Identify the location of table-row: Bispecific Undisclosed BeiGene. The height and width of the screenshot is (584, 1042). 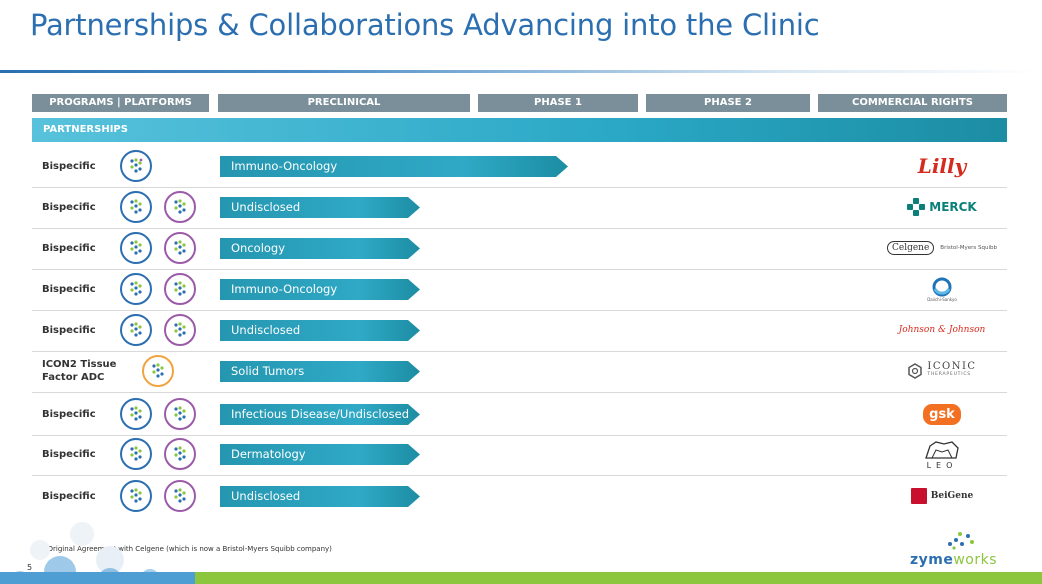
(519, 496).